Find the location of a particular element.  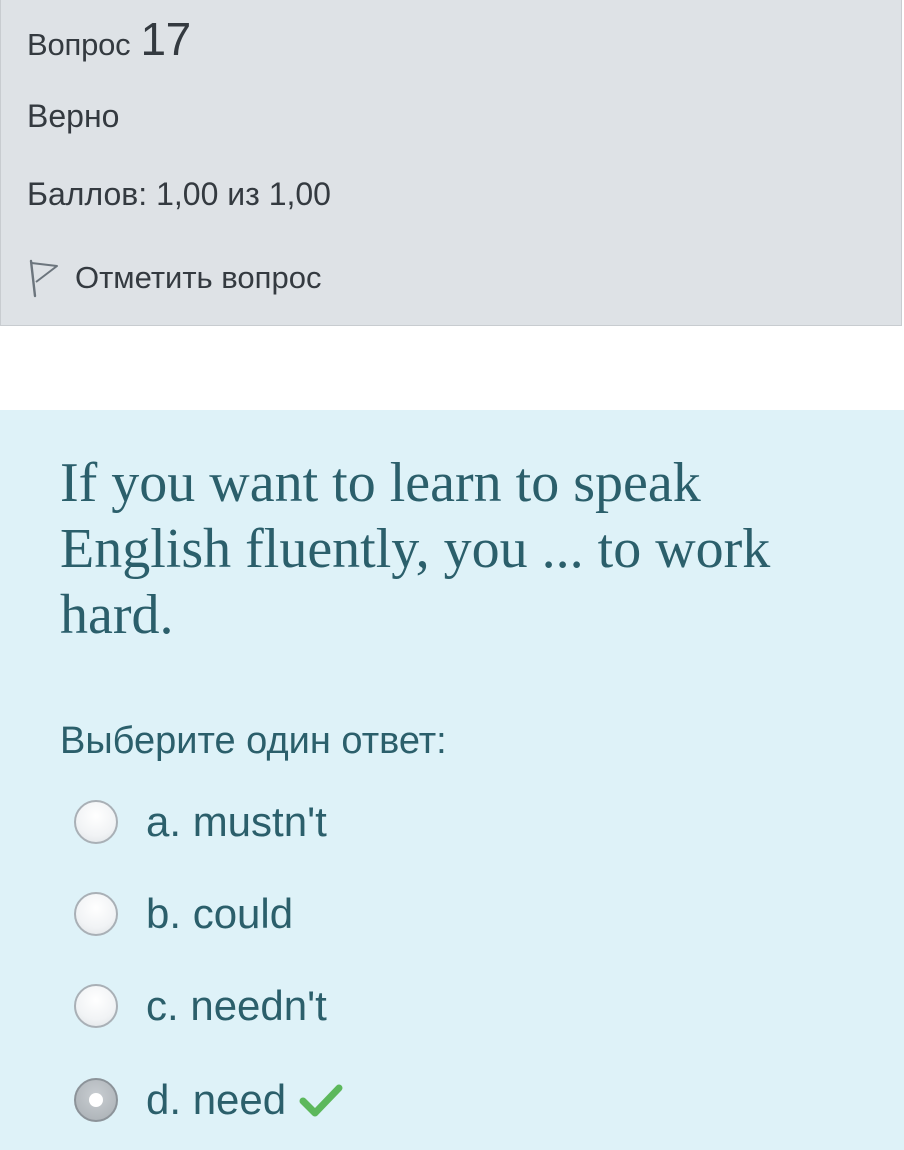

radio-option-b is located at coordinates (96, 914).